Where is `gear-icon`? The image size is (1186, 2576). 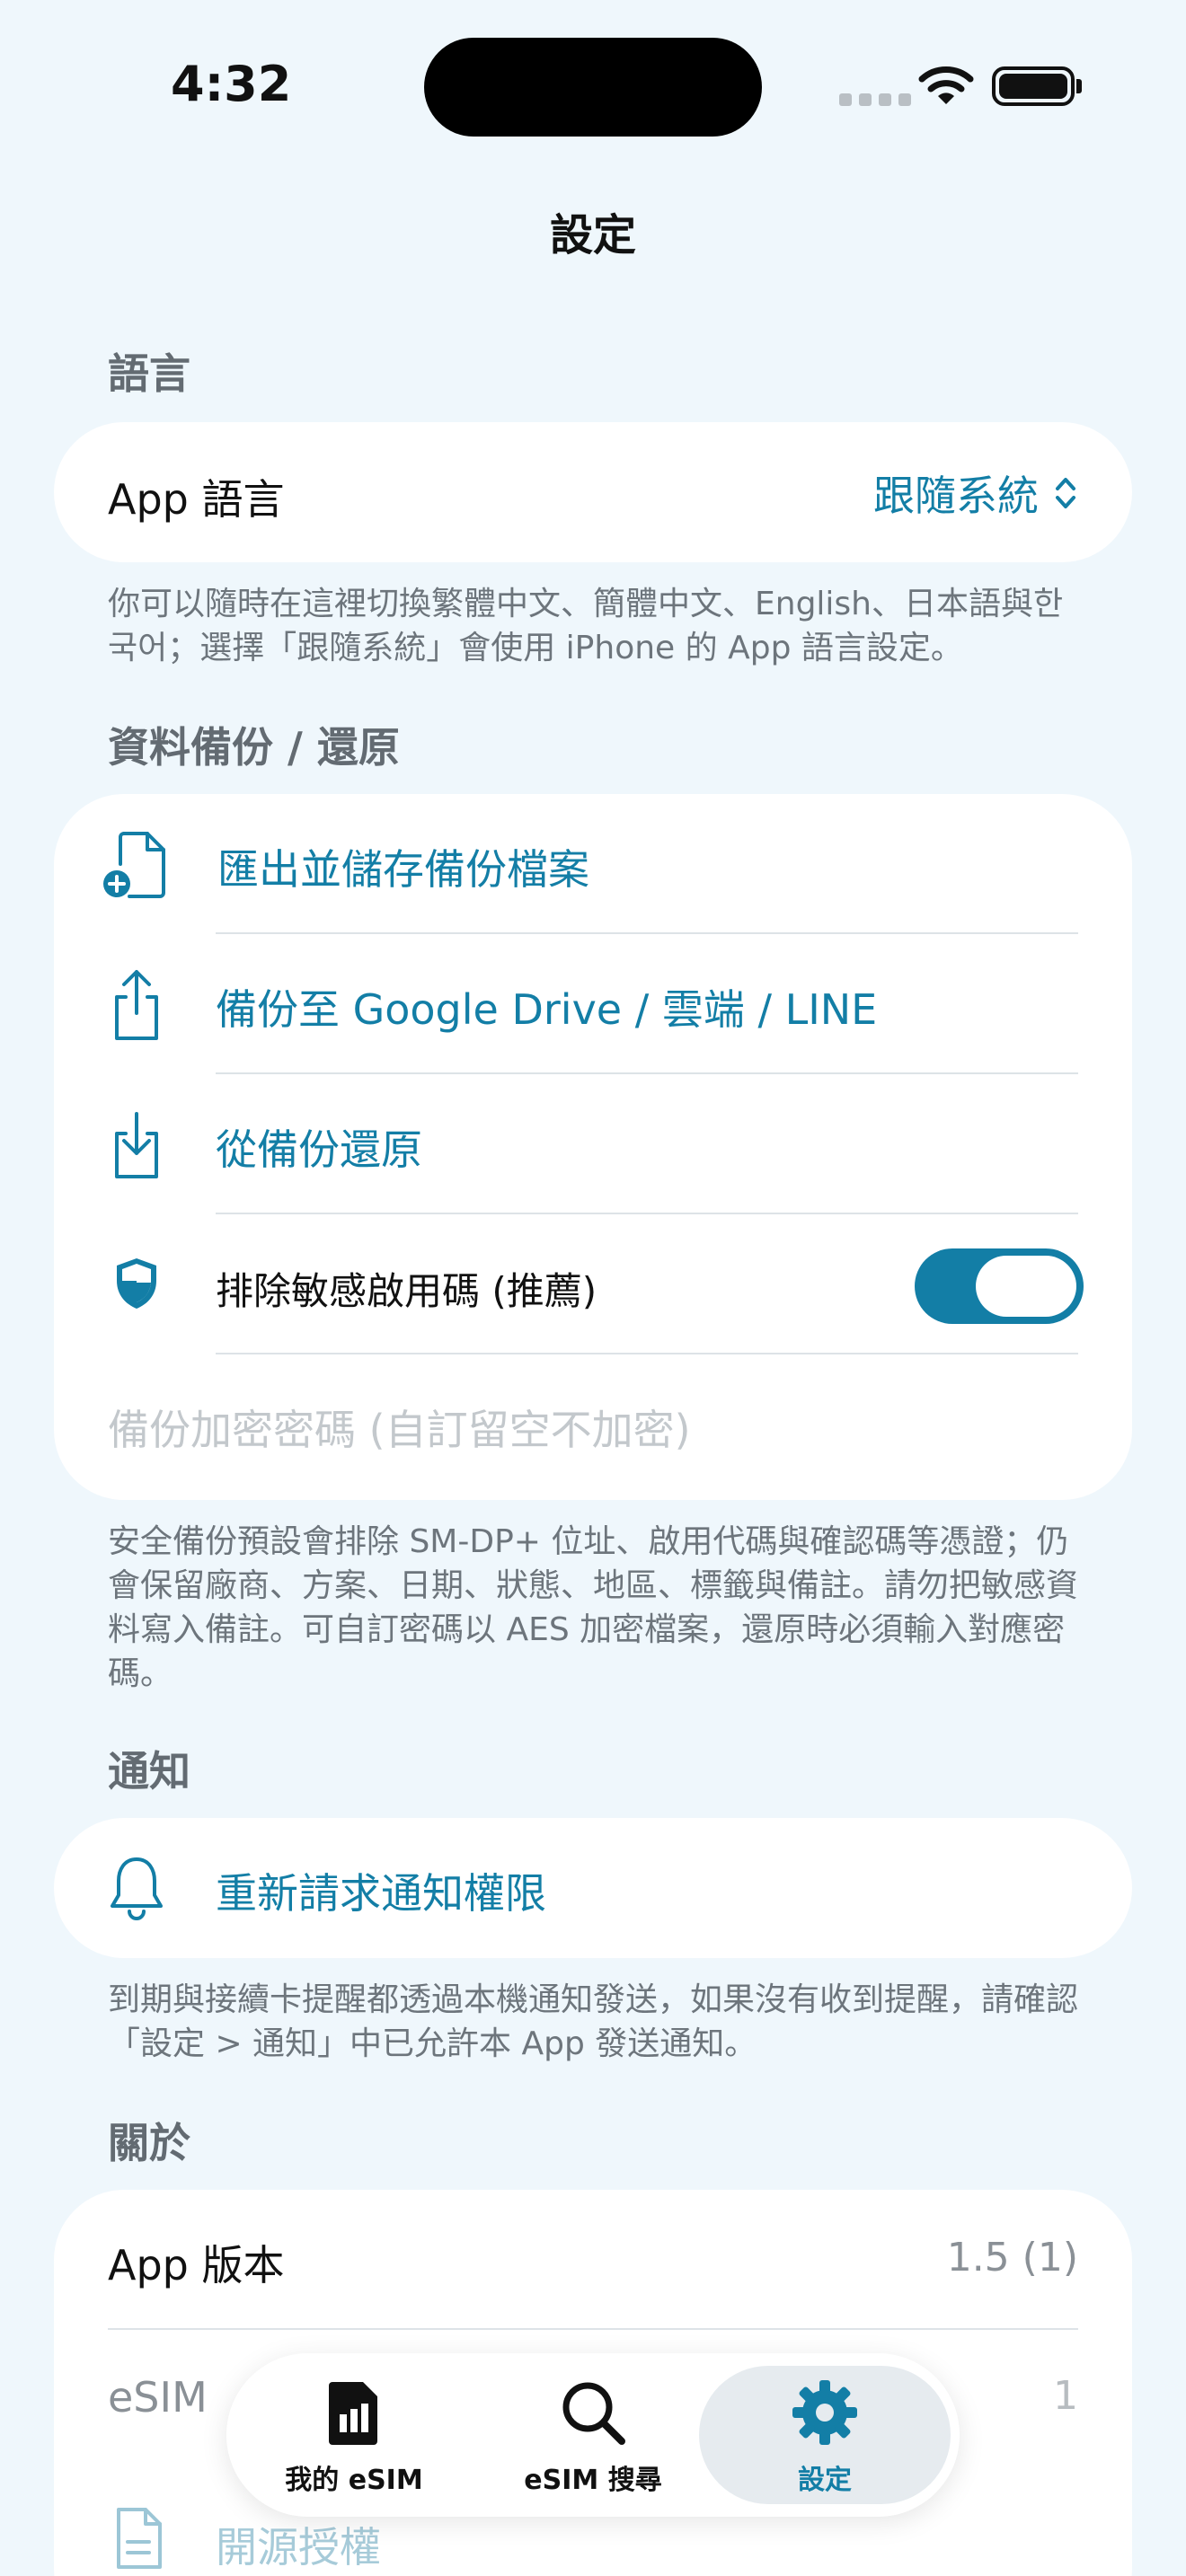 gear-icon is located at coordinates (824, 2412).